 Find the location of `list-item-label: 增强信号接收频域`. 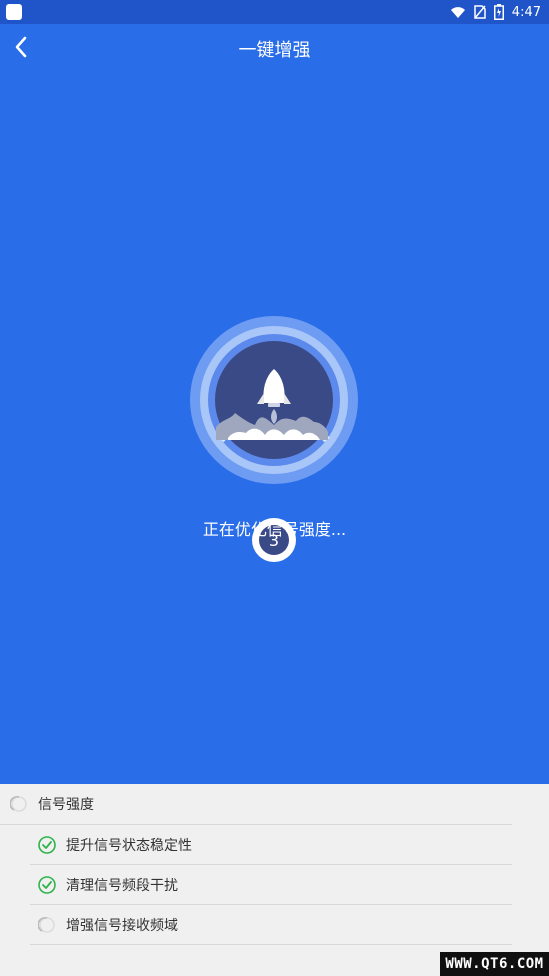

list-item-label: 增强信号接收频域 is located at coordinates (122, 926).